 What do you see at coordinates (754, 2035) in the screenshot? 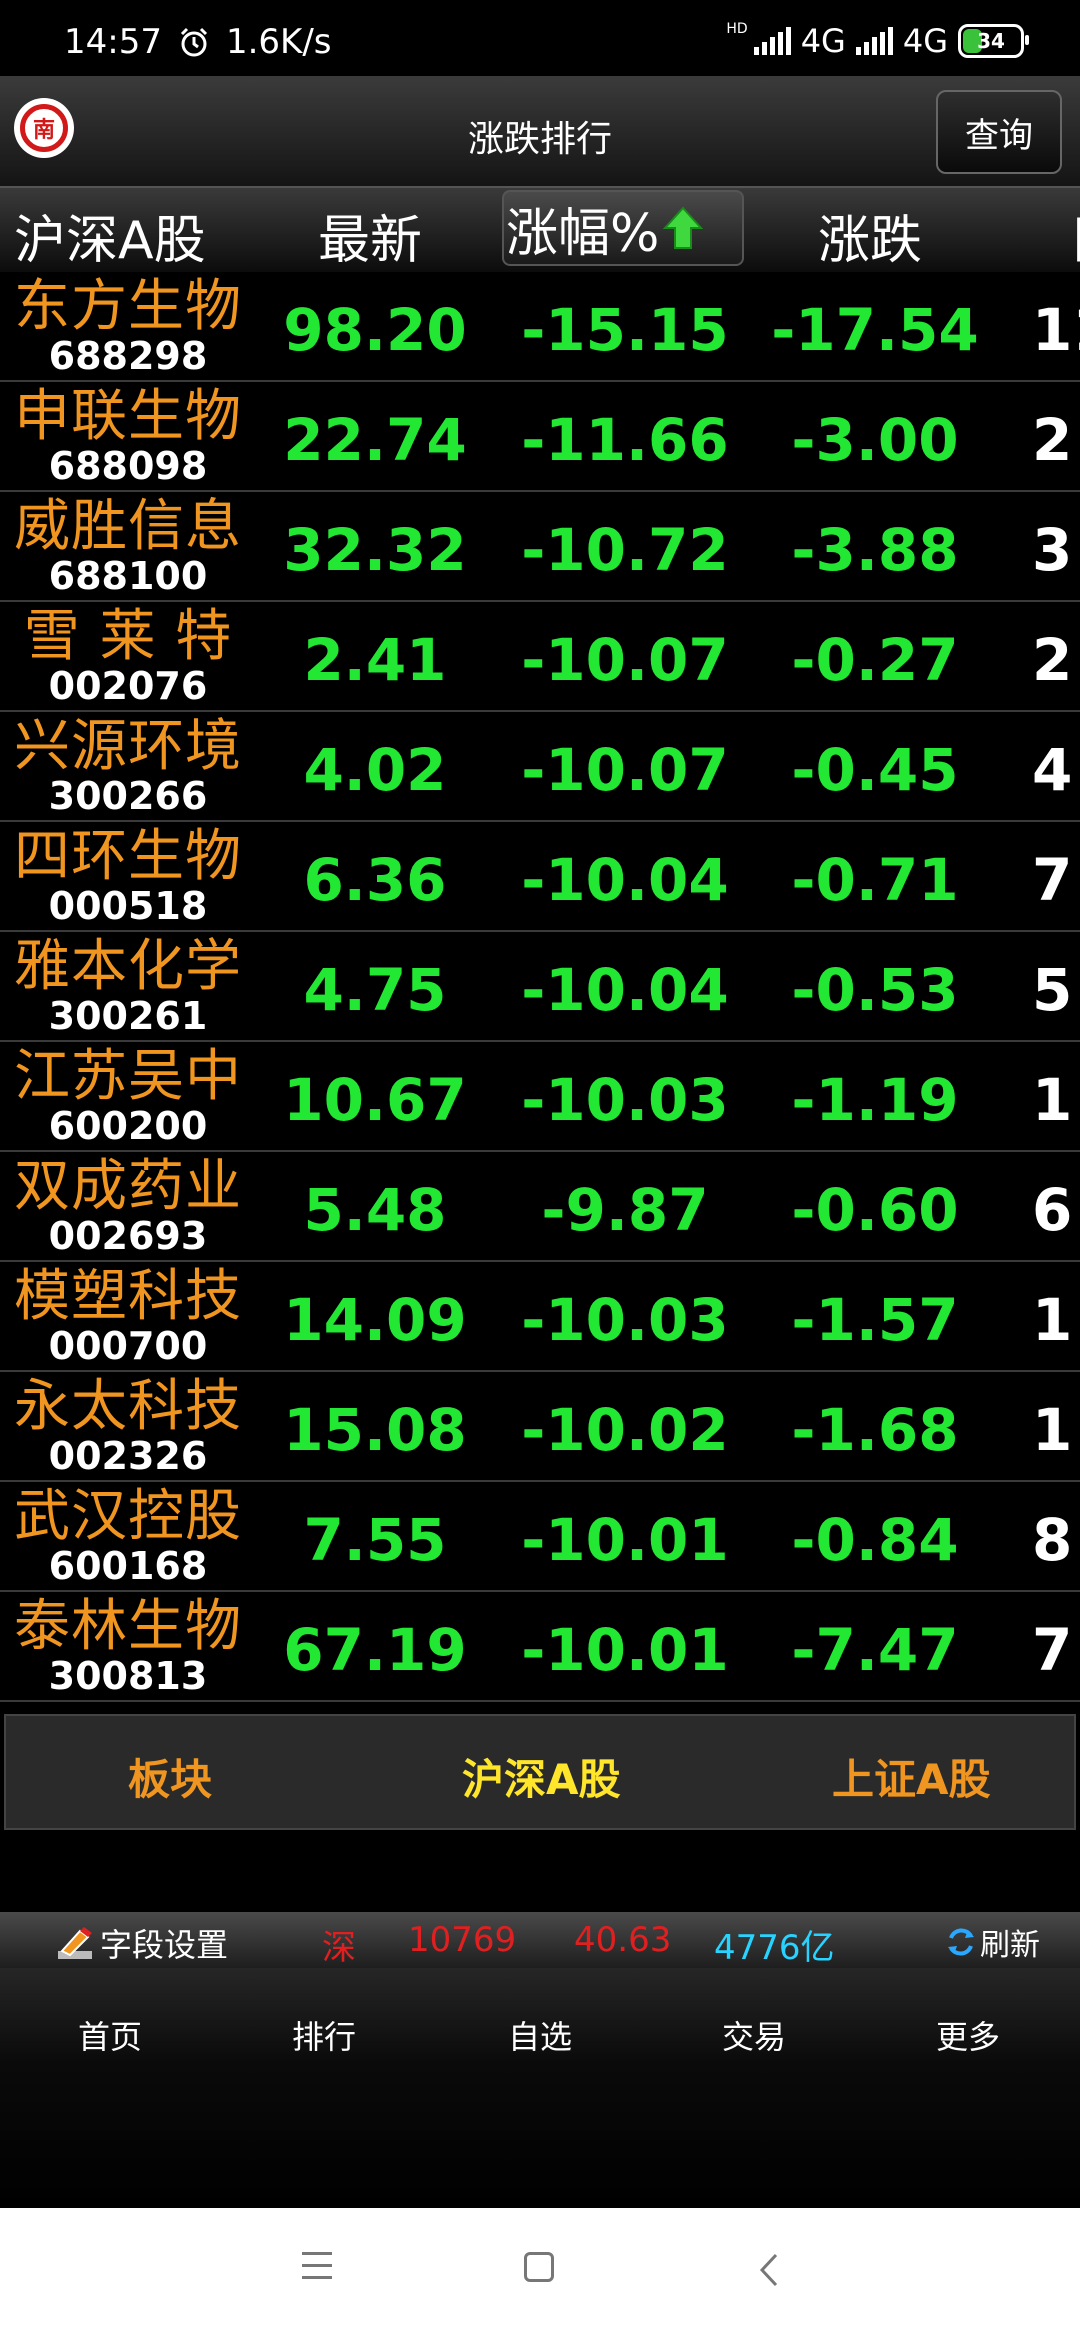
I see `nav-trade: 交易` at bounding box center [754, 2035].